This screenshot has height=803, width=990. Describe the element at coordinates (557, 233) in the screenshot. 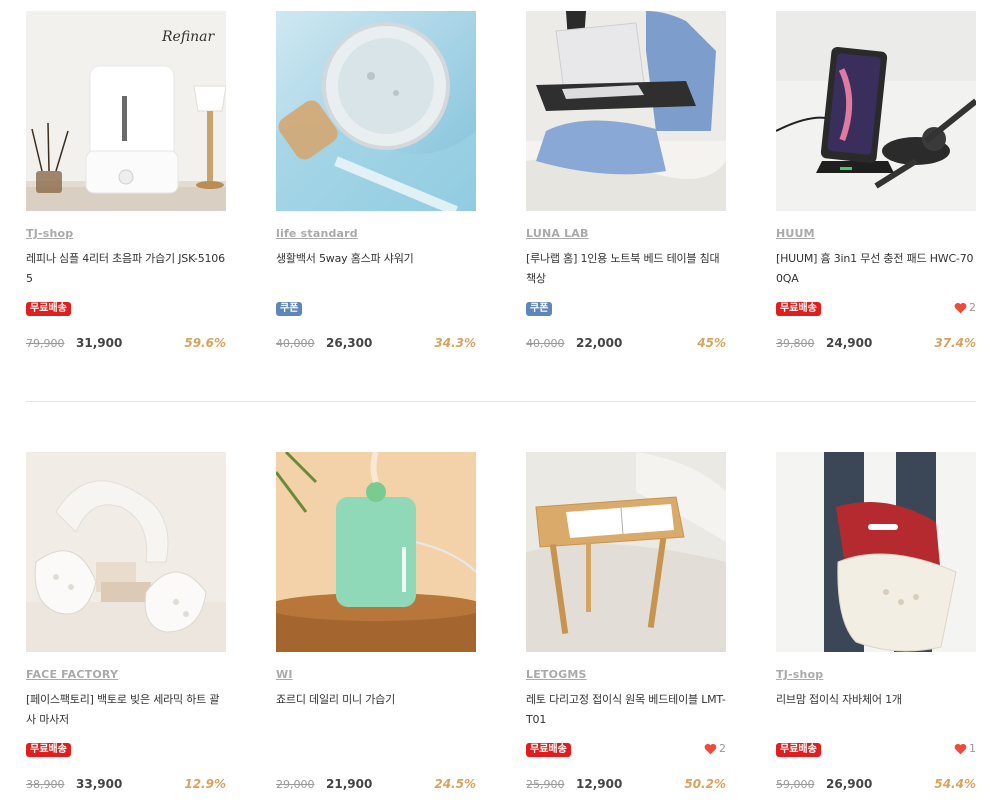

I see `brand-link: LUNA LAB` at that location.